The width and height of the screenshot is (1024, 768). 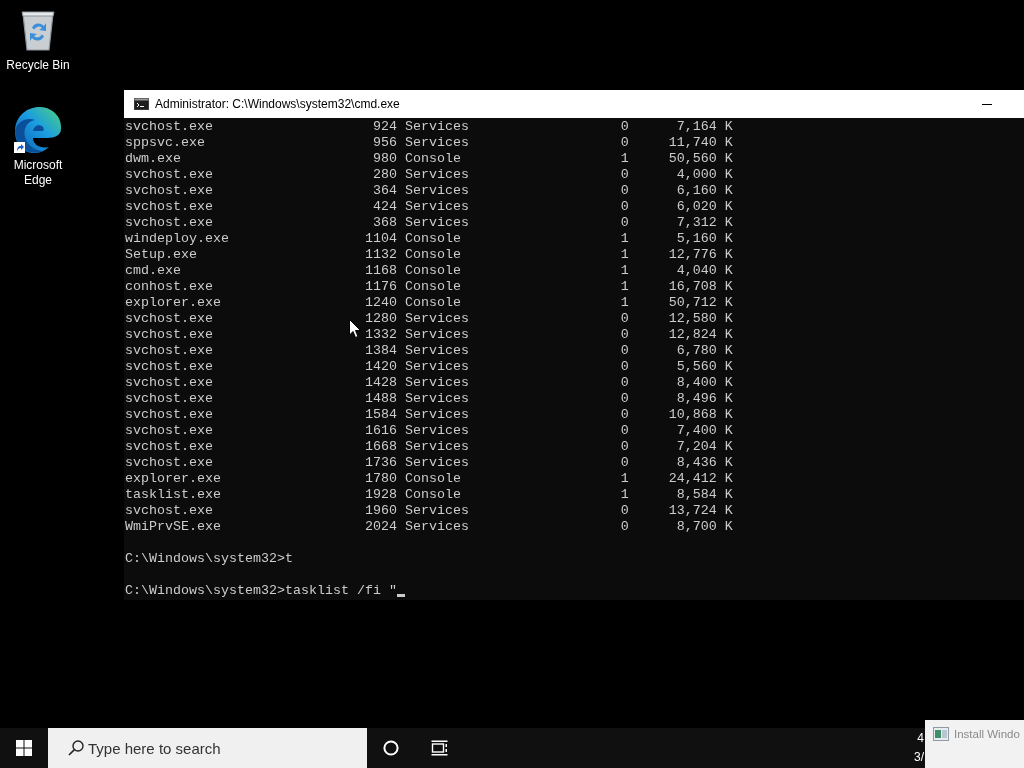 I want to click on process-id: 1104, so click(x=380, y=239).